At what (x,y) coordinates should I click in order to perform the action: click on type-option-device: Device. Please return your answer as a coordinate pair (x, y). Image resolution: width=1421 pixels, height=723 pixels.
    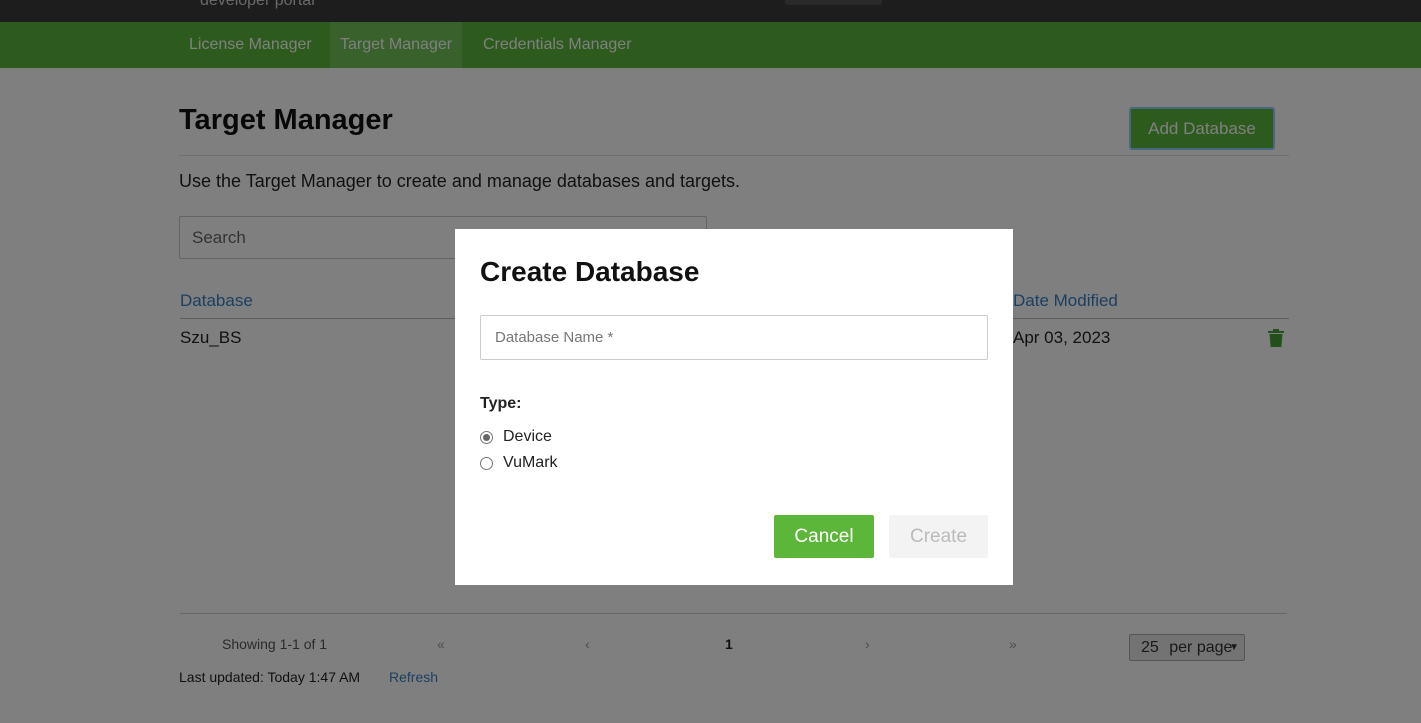
    Looking at the image, I should click on (516, 437).